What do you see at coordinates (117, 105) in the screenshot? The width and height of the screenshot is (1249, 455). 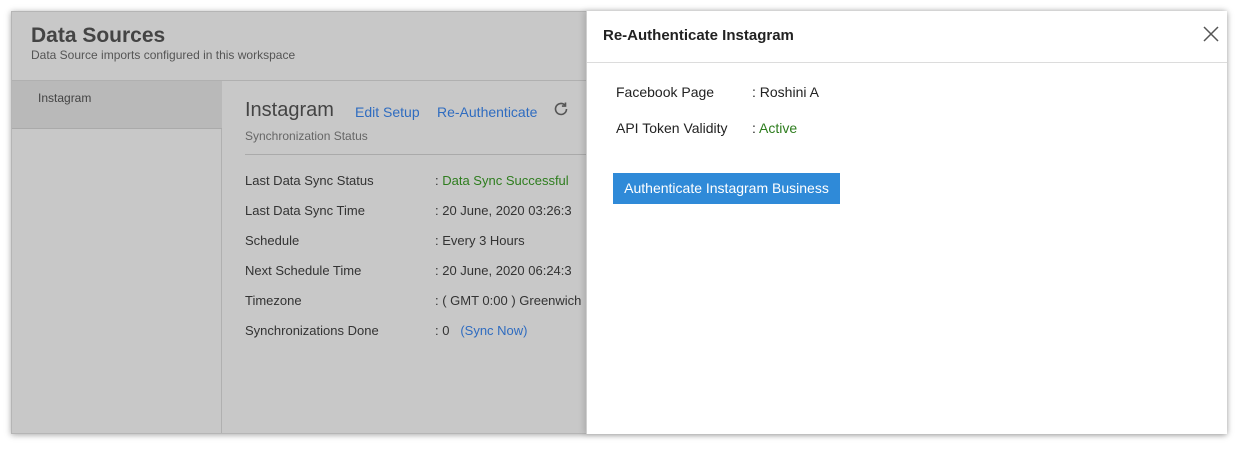 I see `sidebar-item-instagram: Instagram` at bounding box center [117, 105].